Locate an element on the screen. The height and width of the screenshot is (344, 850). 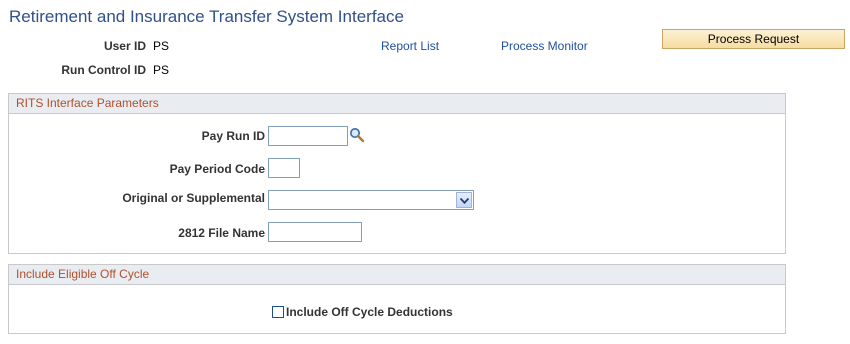
include-off-cycle-deductions-label: Include Off Cycle Deductions is located at coordinates (369, 312).